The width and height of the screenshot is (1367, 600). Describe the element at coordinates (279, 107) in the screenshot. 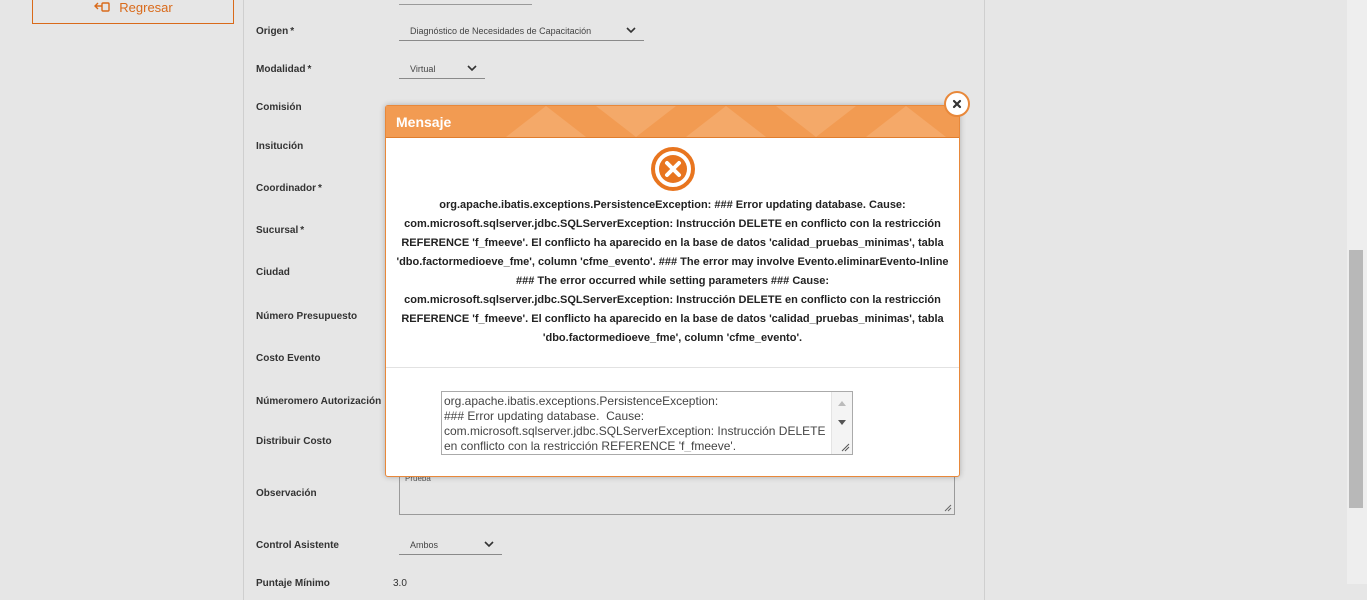

I see `label-comision: Comisión` at that location.